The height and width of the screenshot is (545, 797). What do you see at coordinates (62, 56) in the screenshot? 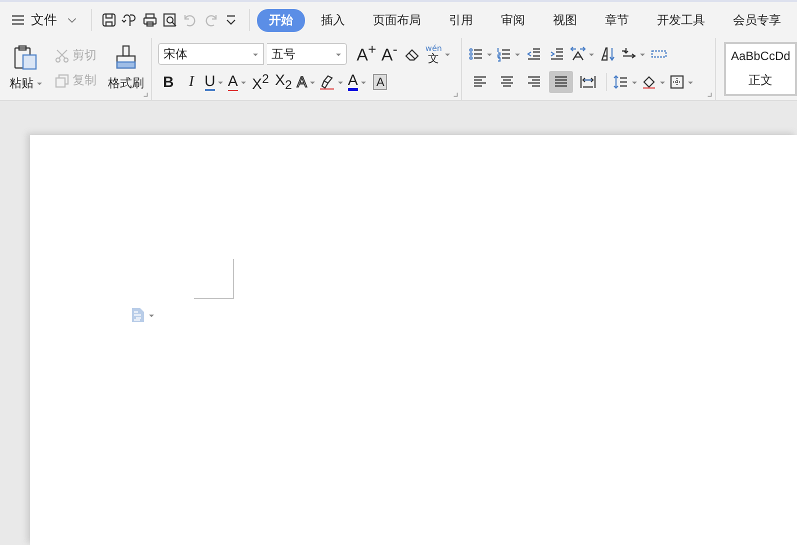
I see `scissors-icon` at bounding box center [62, 56].